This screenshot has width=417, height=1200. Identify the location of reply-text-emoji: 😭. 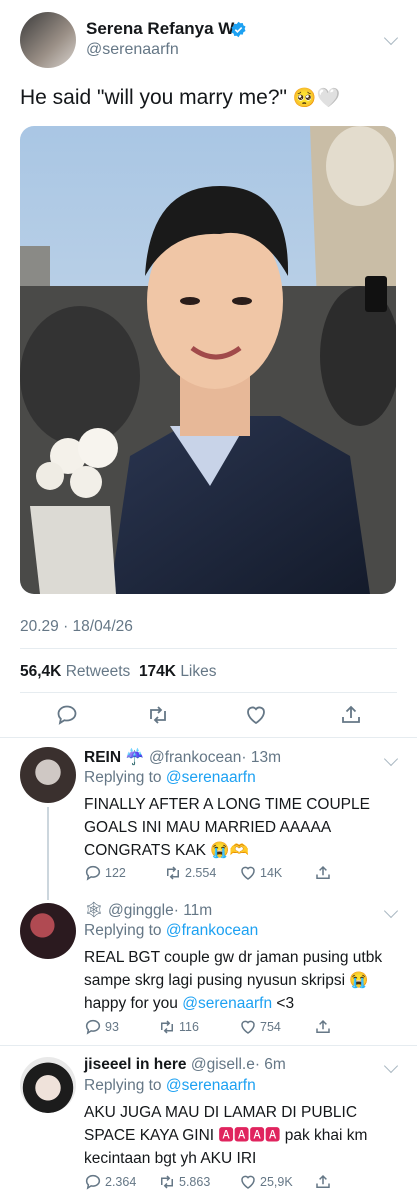
(359, 980).